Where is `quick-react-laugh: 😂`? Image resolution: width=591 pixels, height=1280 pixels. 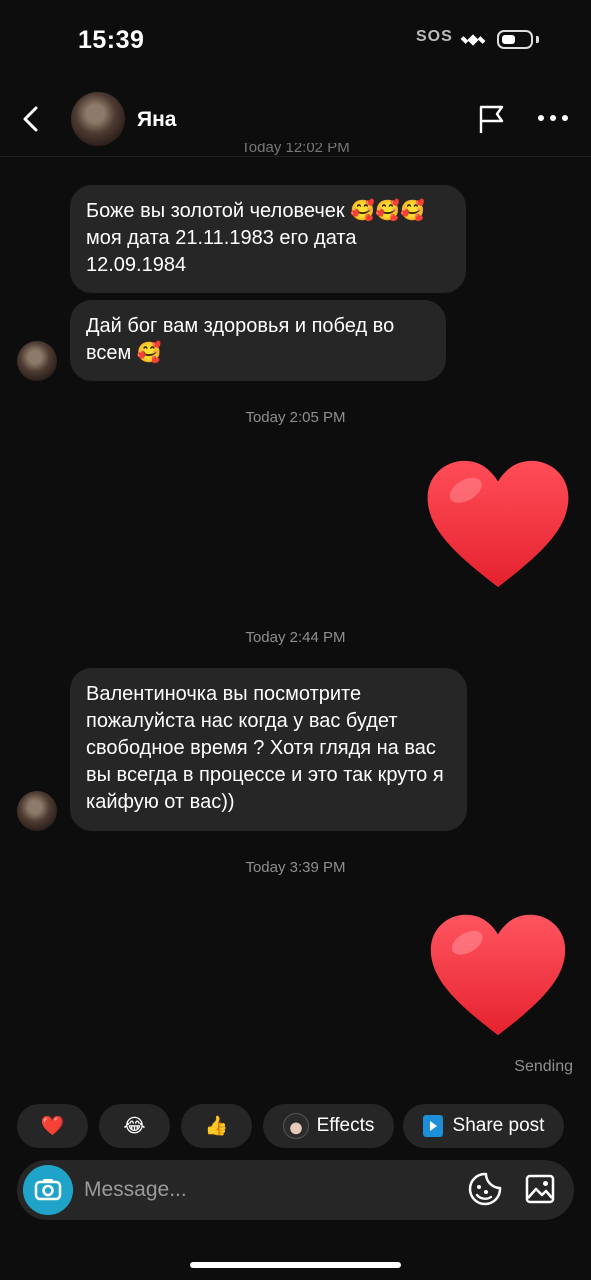
quick-react-laugh: 😂 is located at coordinates (134, 1126).